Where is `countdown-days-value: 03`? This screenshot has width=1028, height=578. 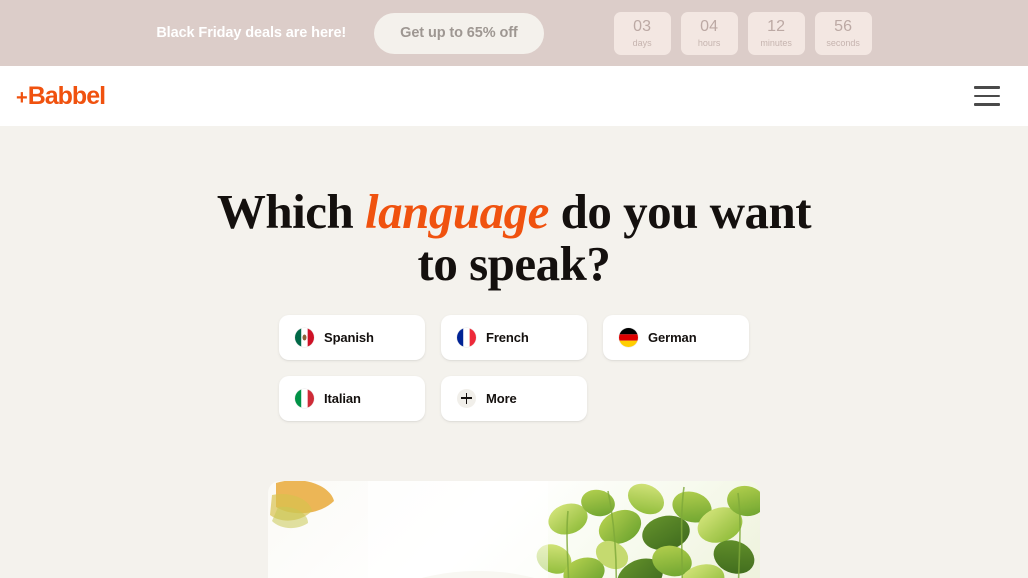 countdown-days-value: 03 is located at coordinates (642, 26).